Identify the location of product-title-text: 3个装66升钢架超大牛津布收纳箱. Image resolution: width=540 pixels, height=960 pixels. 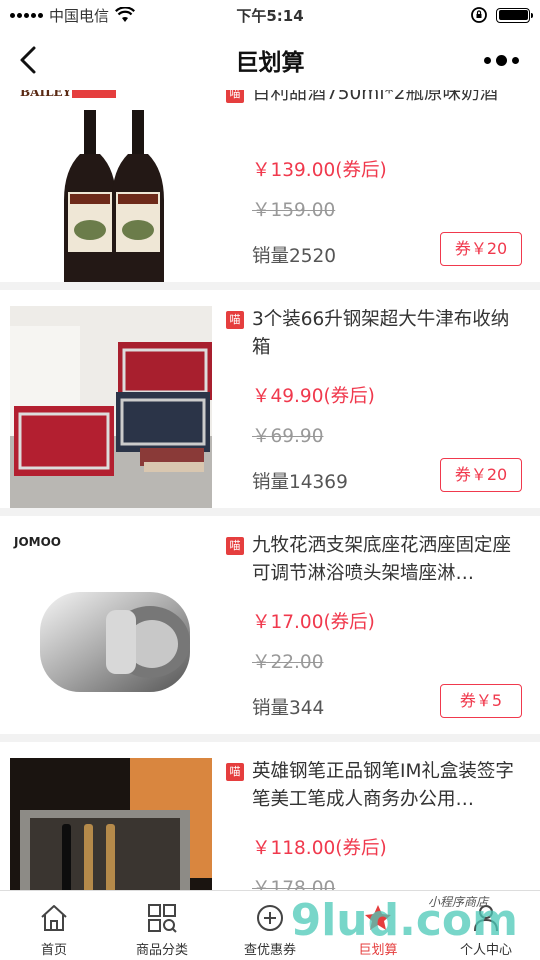
(381, 333).